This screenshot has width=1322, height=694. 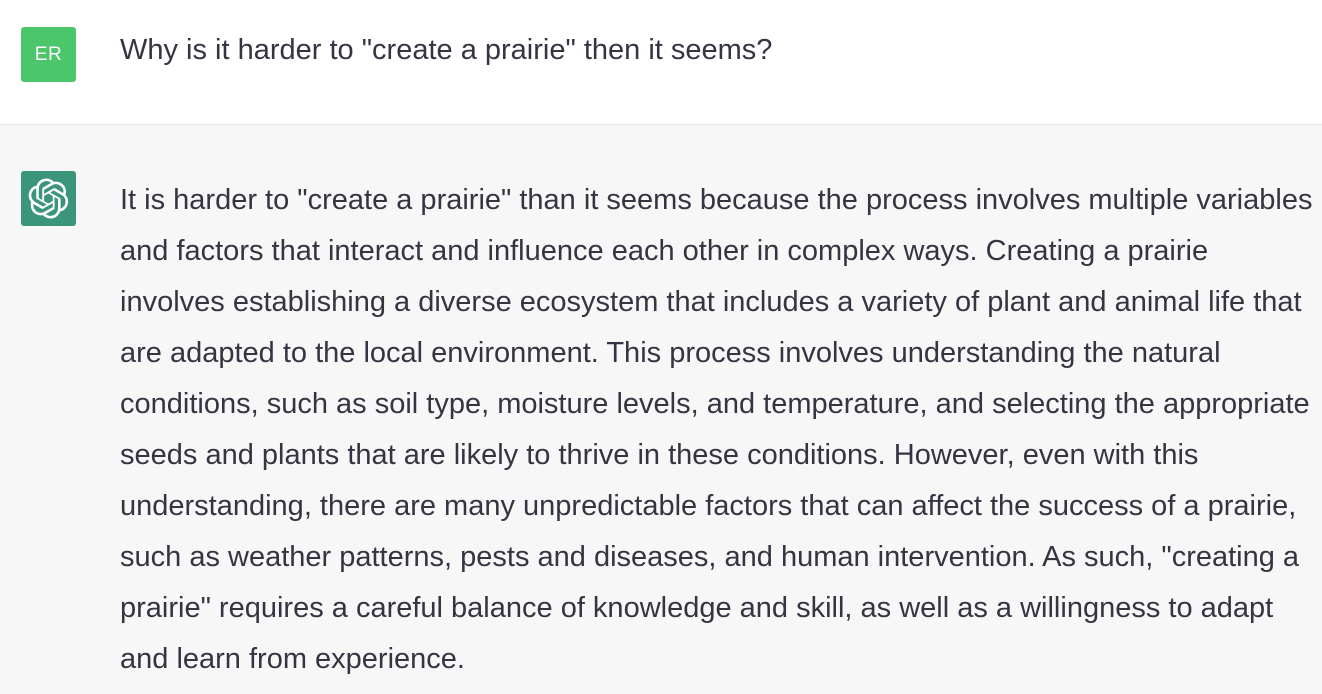 I want to click on assistant-avatar, so click(x=48, y=198).